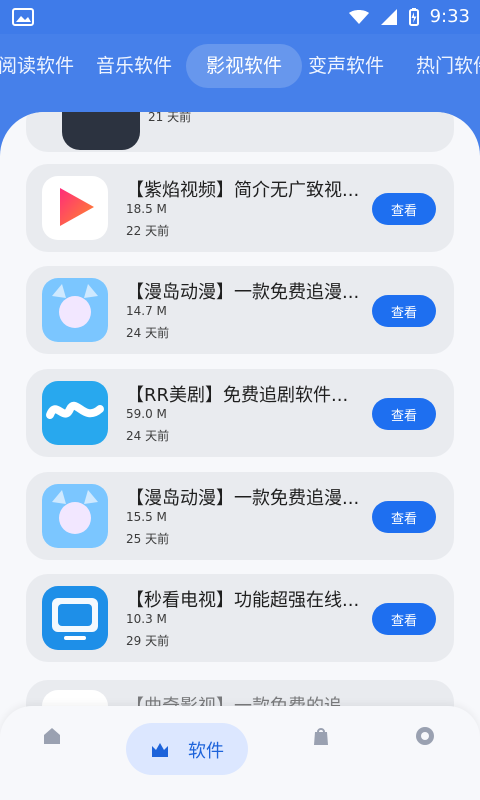  I want to click on app-icon-miaokan, so click(75, 618).